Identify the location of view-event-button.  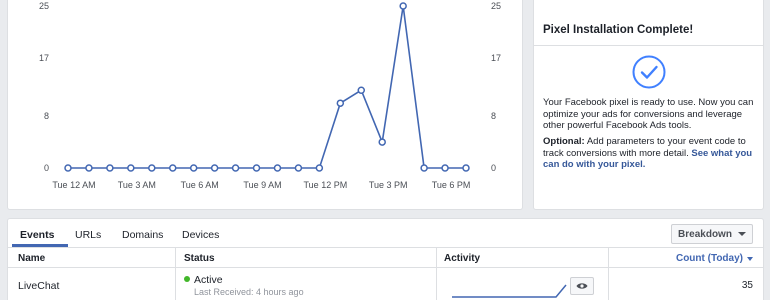
(582, 286).